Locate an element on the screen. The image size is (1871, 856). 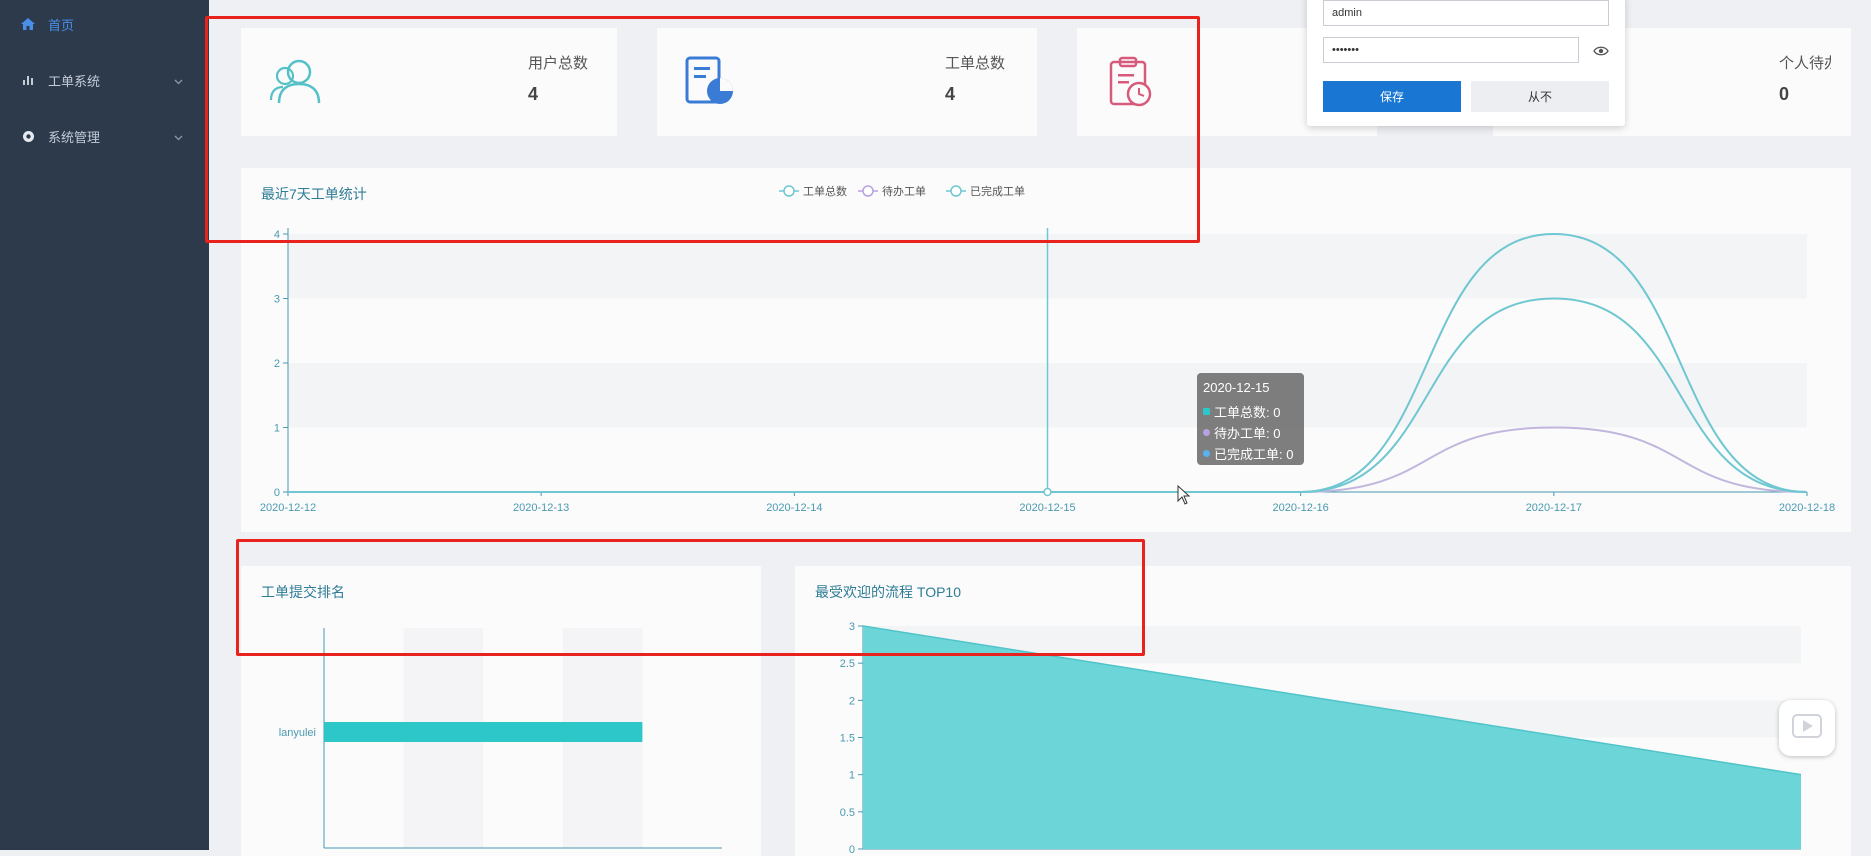
save-password-button: 保存 is located at coordinates (1392, 96).